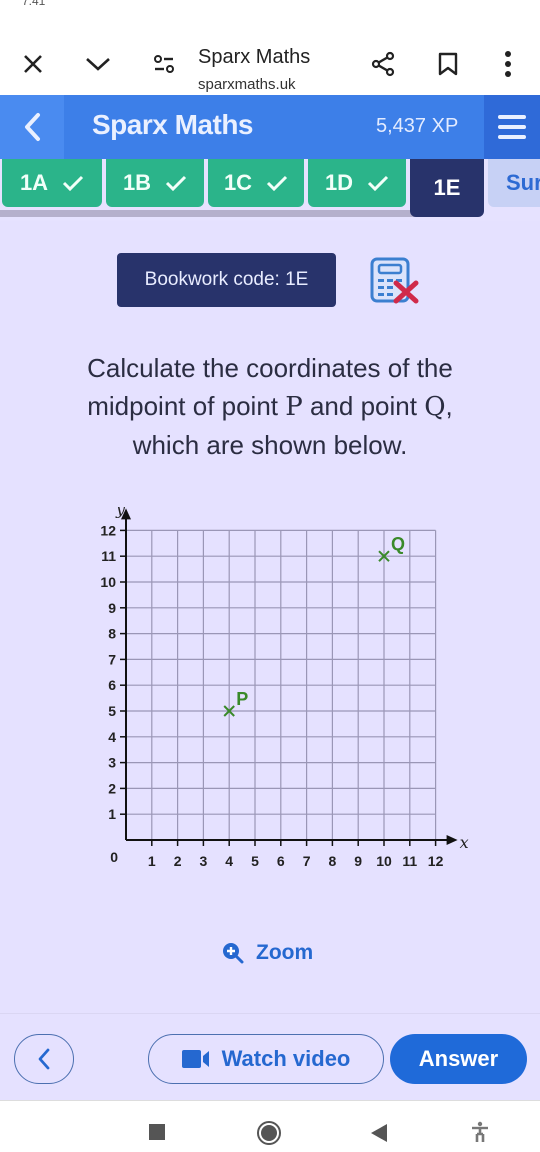 This screenshot has width=540, height=1152. Describe the element at coordinates (452, 840) in the screenshot. I see `x-axis-arrow` at that location.